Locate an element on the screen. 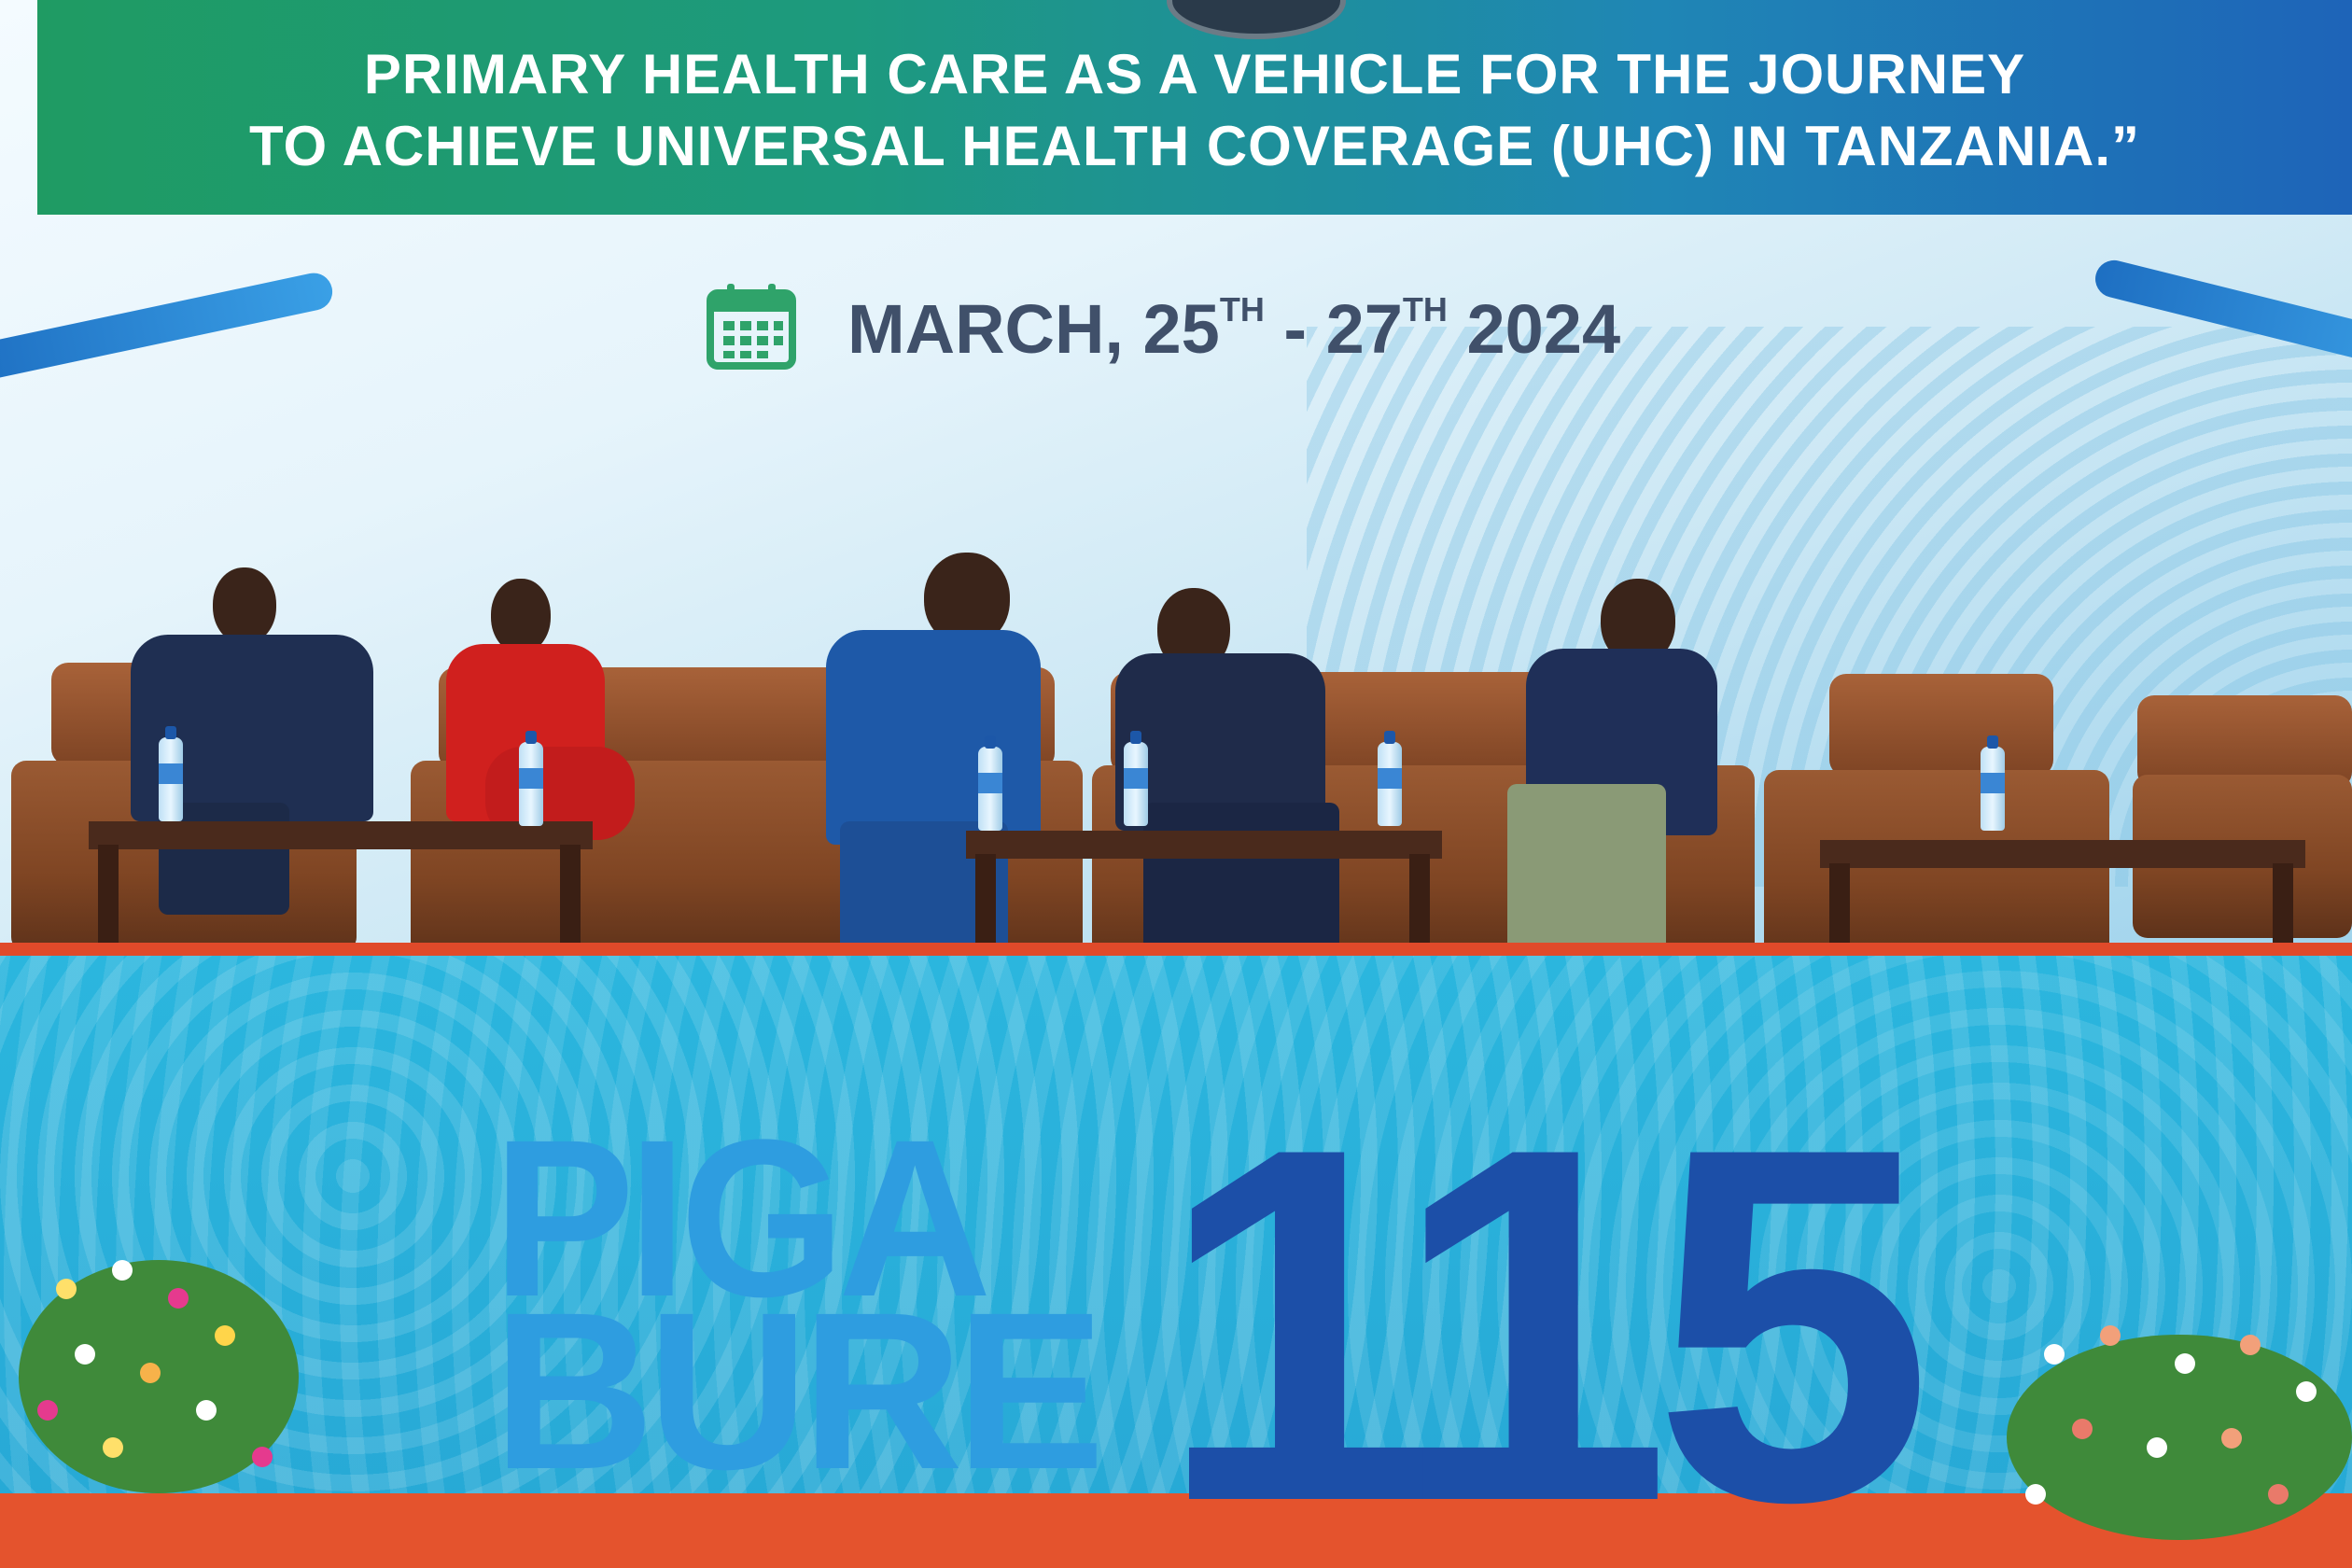 The width and height of the screenshot is (2352, 1568). sign-number-115: 115 is located at coordinates (1545, 1305).